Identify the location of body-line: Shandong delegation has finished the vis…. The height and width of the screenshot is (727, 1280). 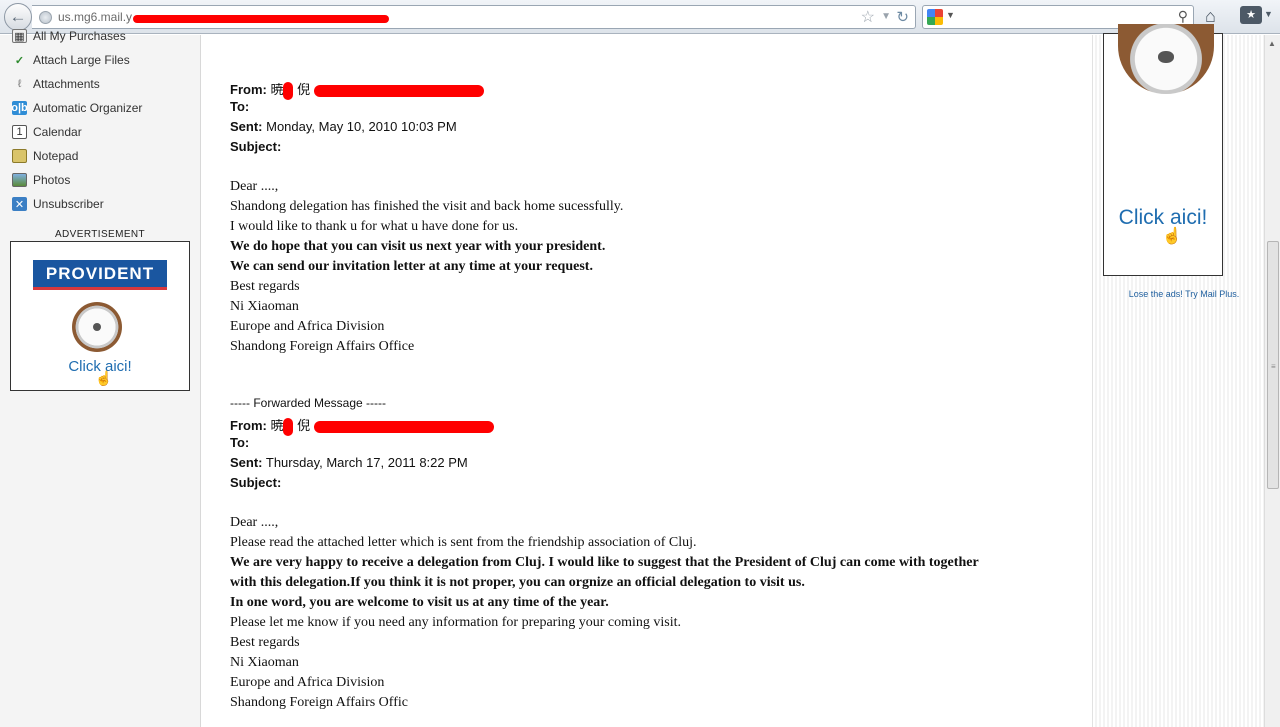
(427, 206).